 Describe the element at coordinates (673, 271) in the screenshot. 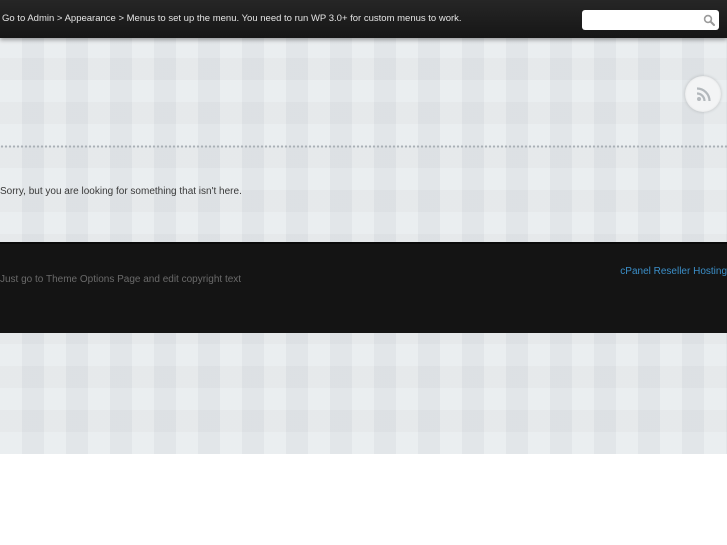

I see `footer-hosting-link: cPanel Reseller Hosting` at that location.